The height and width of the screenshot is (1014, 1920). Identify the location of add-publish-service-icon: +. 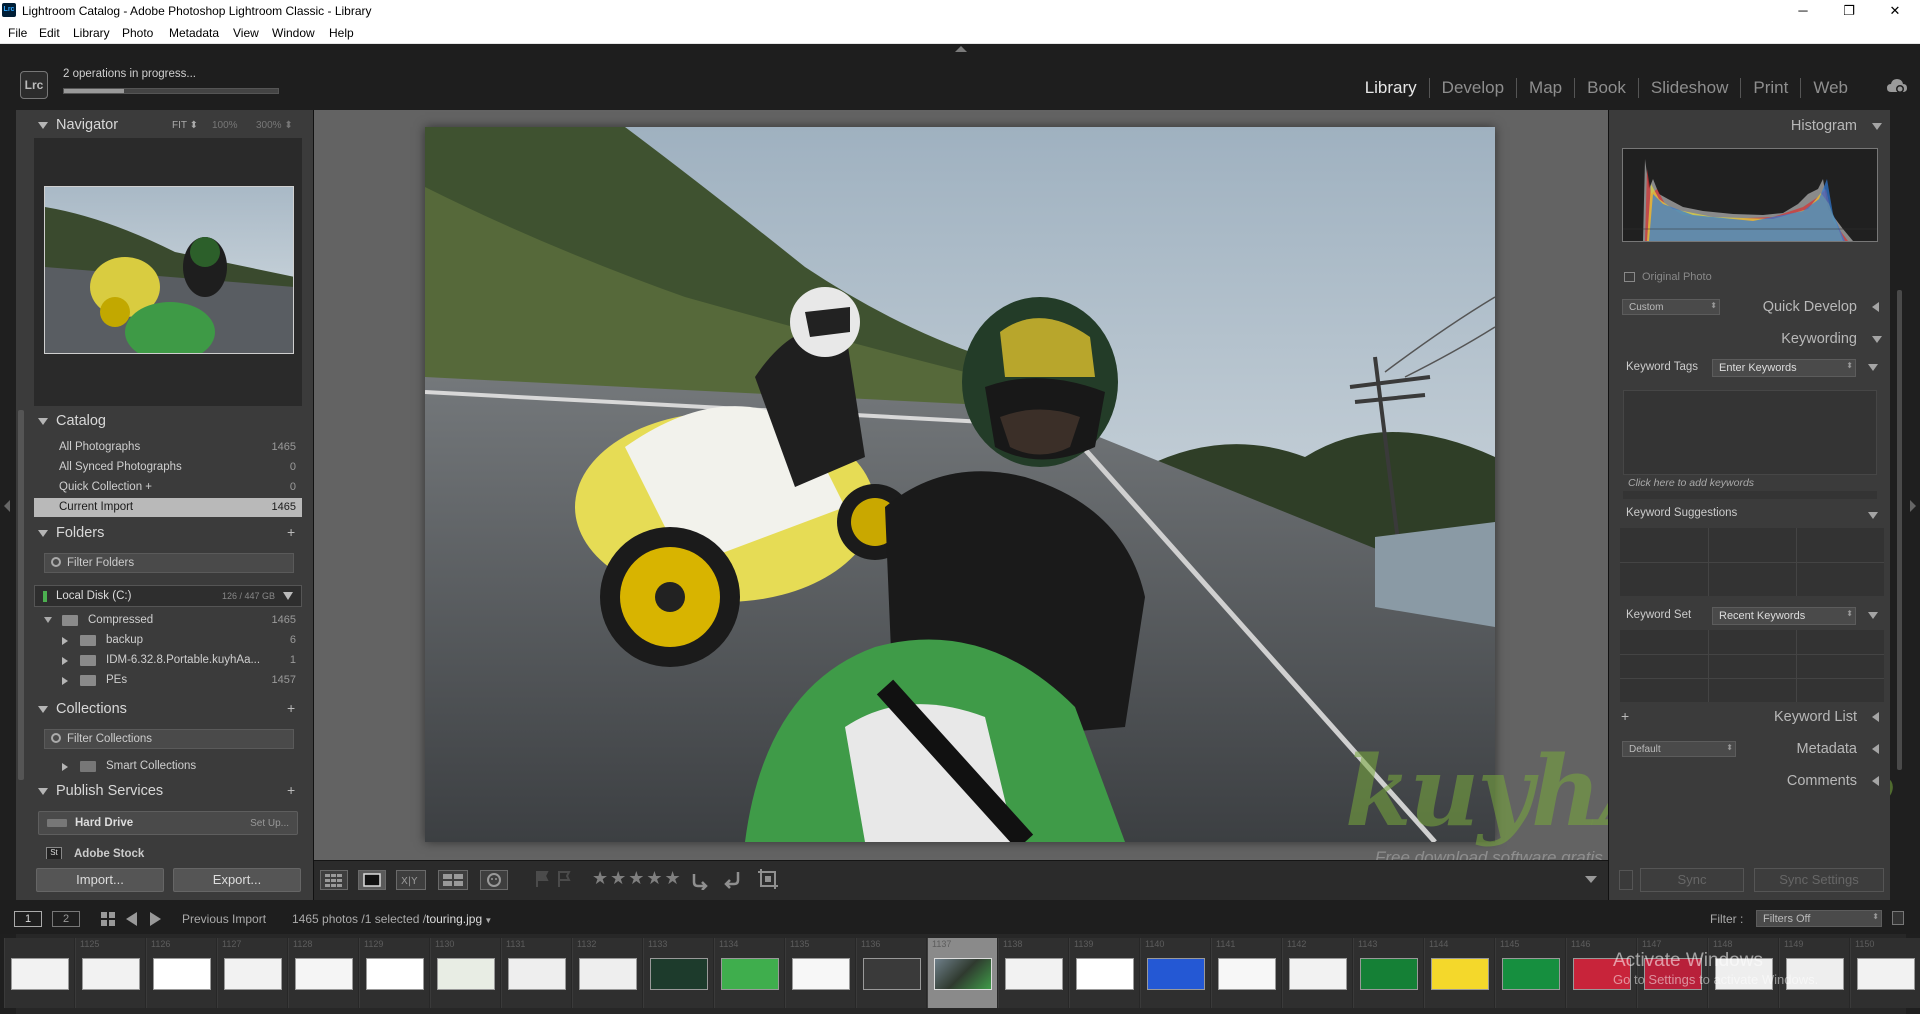
(291, 790).